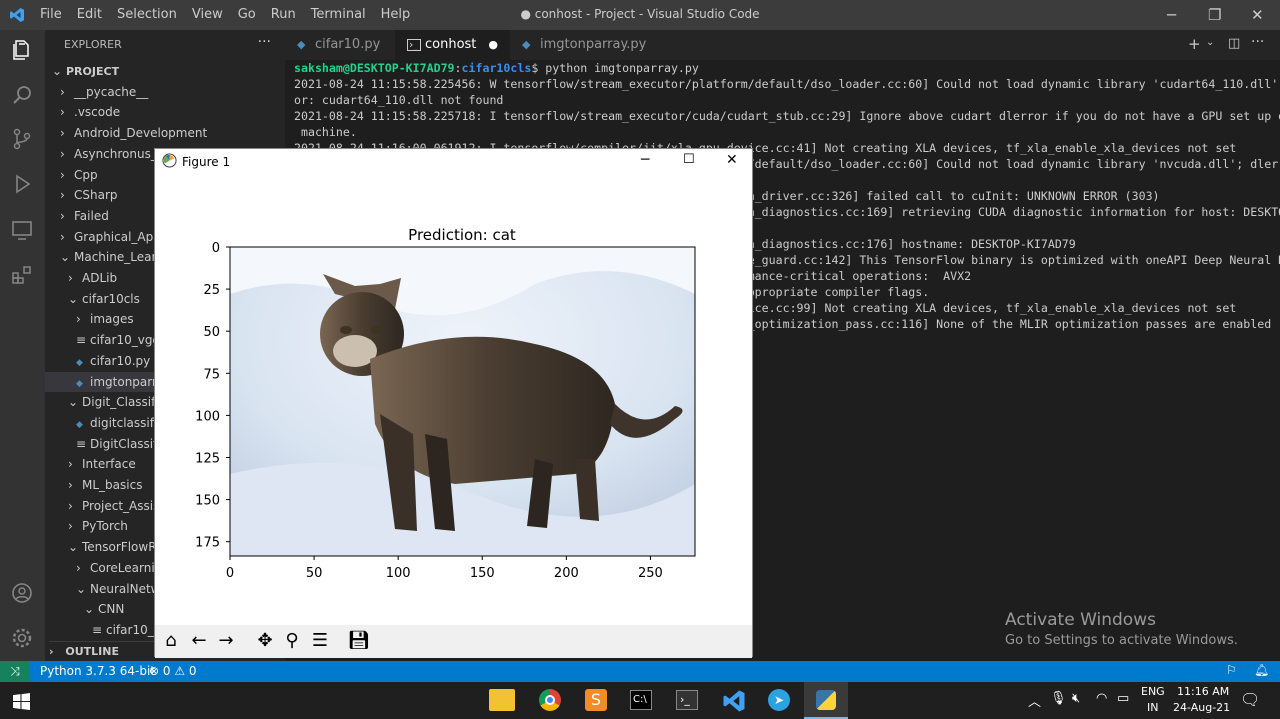 This screenshot has width=1280, height=719. Describe the element at coordinates (93, 44) in the screenshot. I see `explorer-header: EXPLORER` at that location.